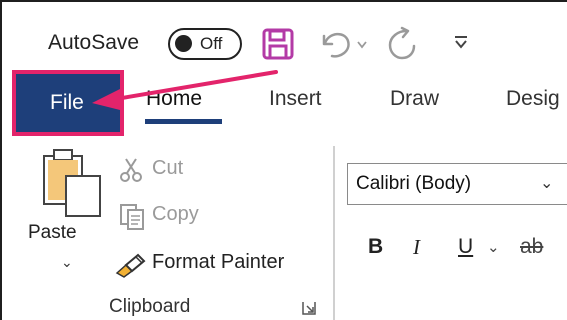 Image resolution: width=567 pixels, height=320 pixels. Describe the element at coordinates (131, 170) in the screenshot. I see `scissors-icon` at that location.